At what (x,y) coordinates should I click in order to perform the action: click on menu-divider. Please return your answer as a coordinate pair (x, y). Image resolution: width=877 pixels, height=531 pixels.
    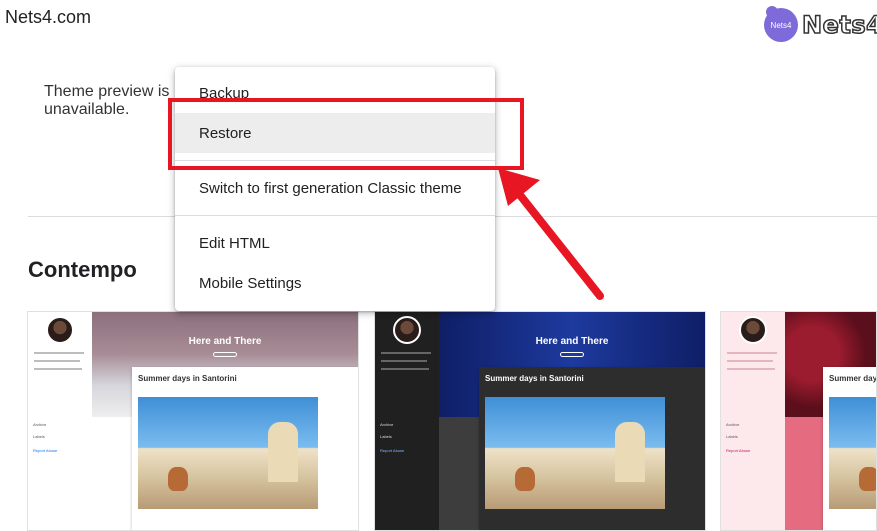
    Looking at the image, I should click on (335, 215).